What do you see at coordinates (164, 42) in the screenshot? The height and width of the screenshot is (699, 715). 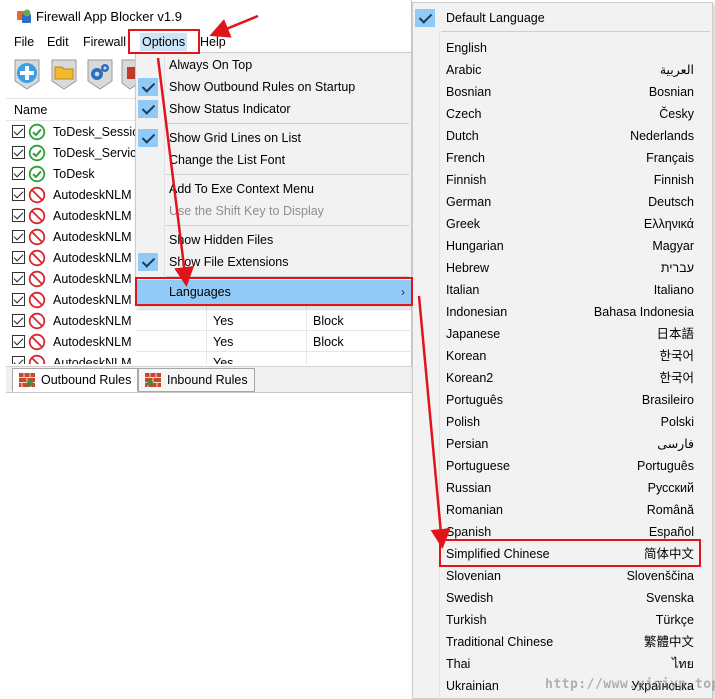 I see `menu-options: Options` at bounding box center [164, 42].